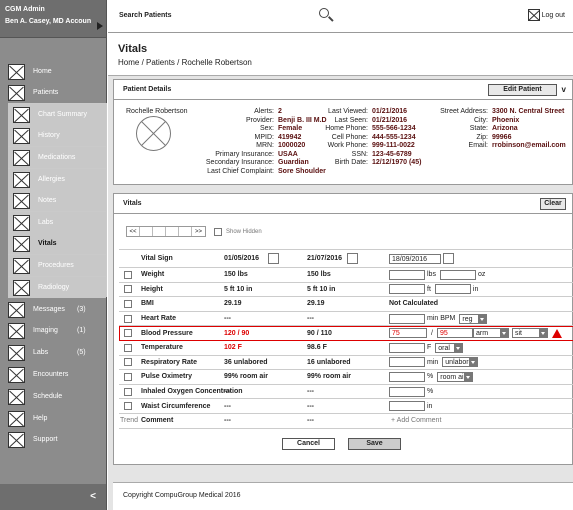 The height and width of the screenshot is (510, 573). Describe the element at coordinates (42, 71) in the screenshot. I see `sidebar-item-label: Home` at that location.